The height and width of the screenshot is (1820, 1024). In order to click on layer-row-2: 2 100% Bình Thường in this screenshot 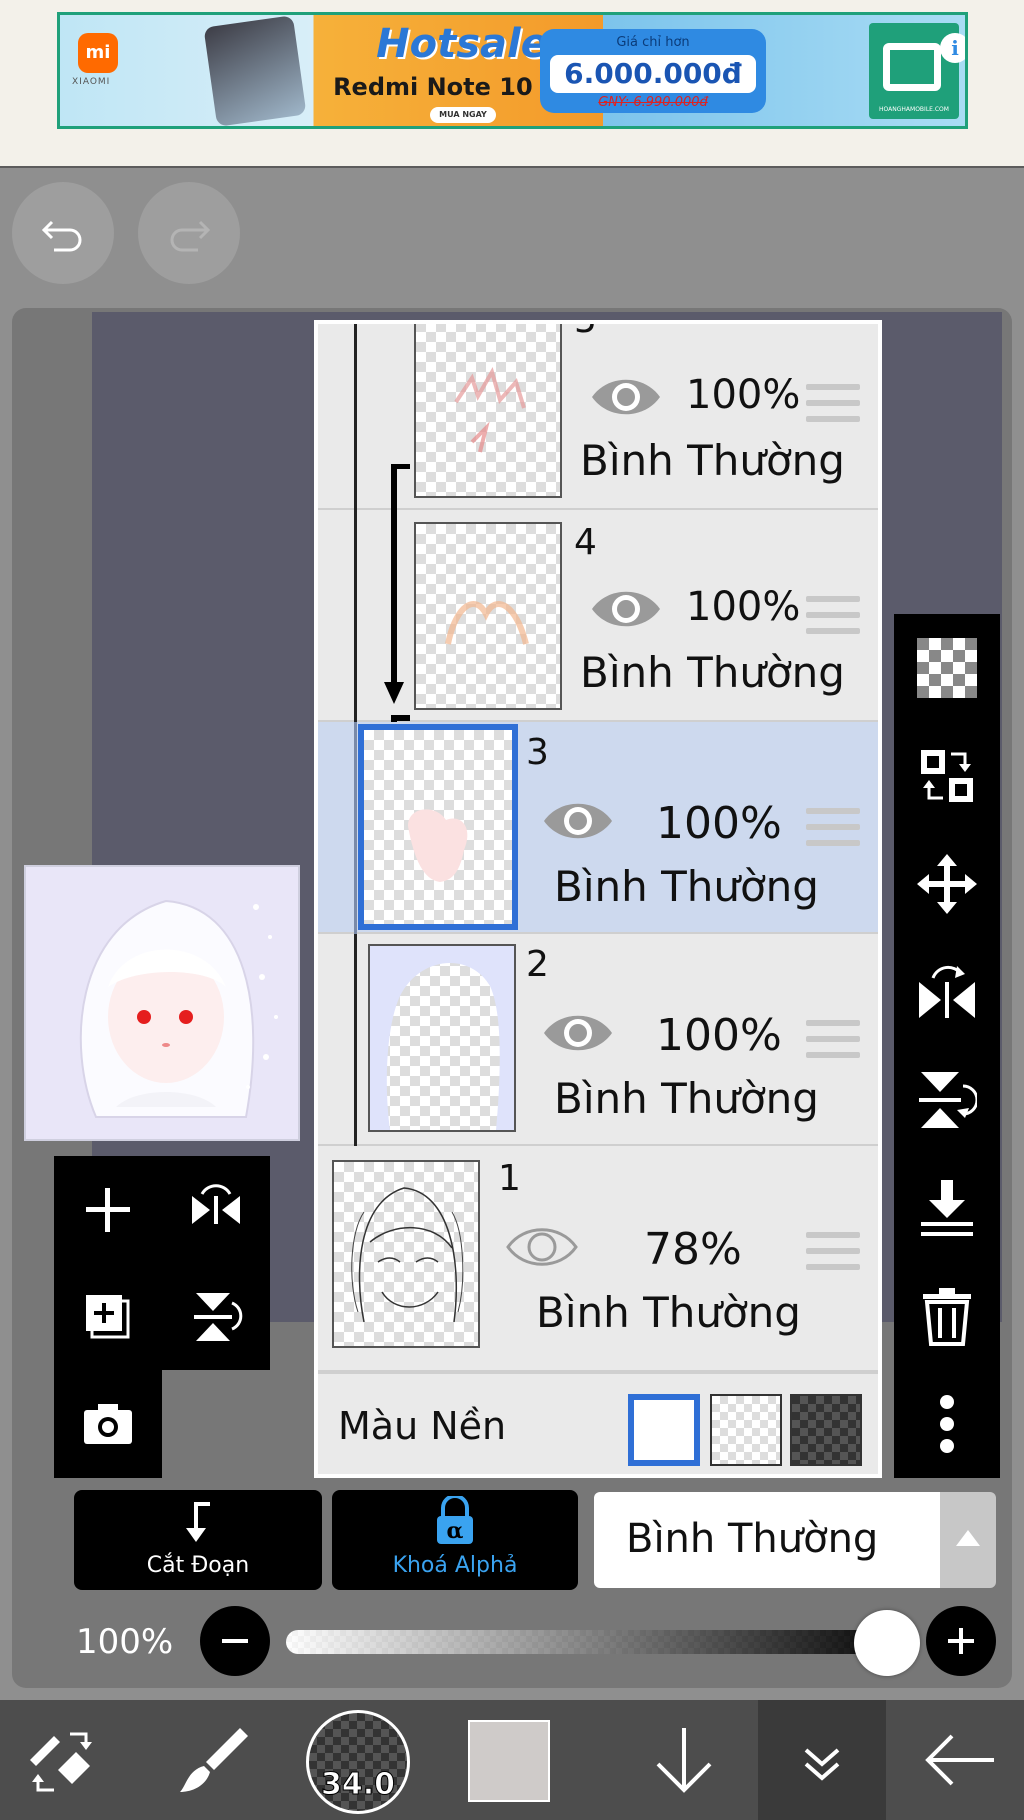, I will do `click(598, 1040)`.